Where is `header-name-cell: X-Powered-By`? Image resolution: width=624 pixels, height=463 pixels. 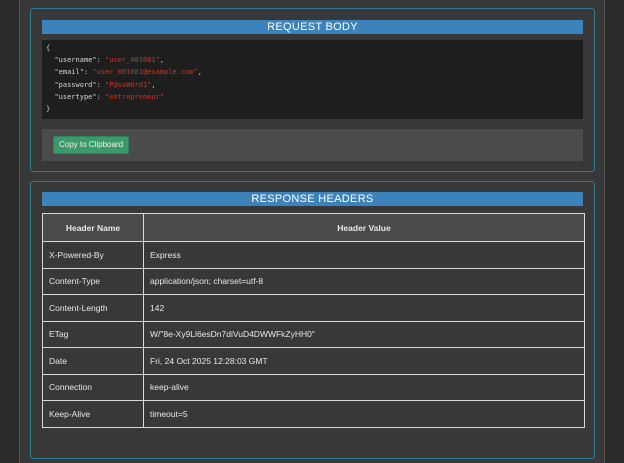 header-name-cell: X-Powered-By is located at coordinates (93, 255).